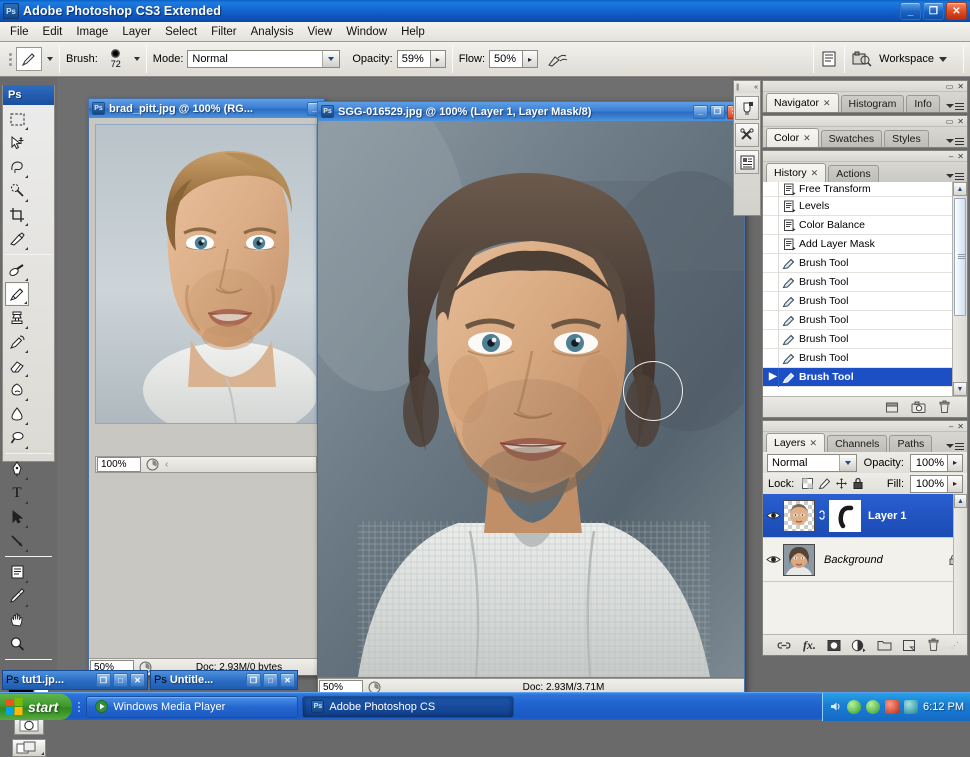 This screenshot has height=757, width=970. What do you see at coordinates (923, 103) in the screenshot?
I see `tab-info: Info` at bounding box center [923, 103].